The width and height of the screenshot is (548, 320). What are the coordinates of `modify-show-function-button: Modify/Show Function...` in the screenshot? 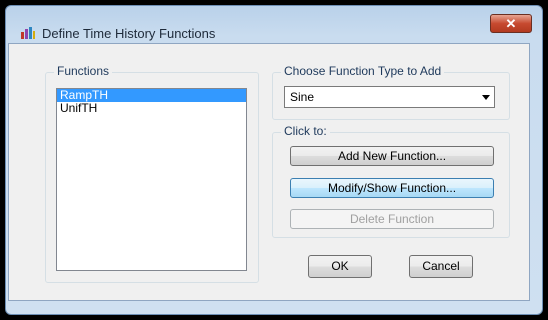 It's located at (392, 188).